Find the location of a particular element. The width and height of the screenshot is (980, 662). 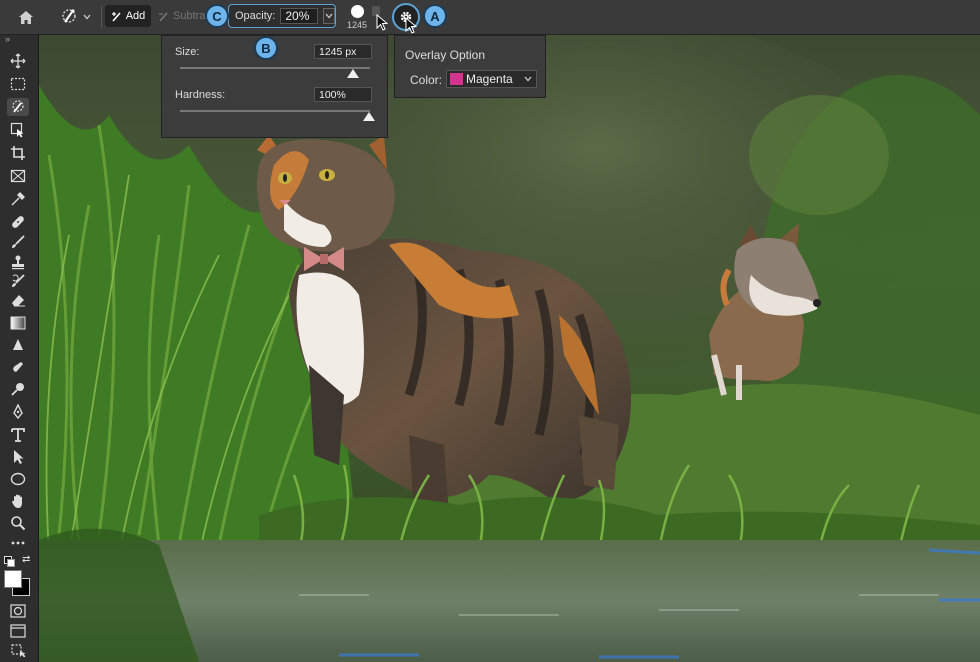

ellipse-icon is located at coordinates (18, 479).